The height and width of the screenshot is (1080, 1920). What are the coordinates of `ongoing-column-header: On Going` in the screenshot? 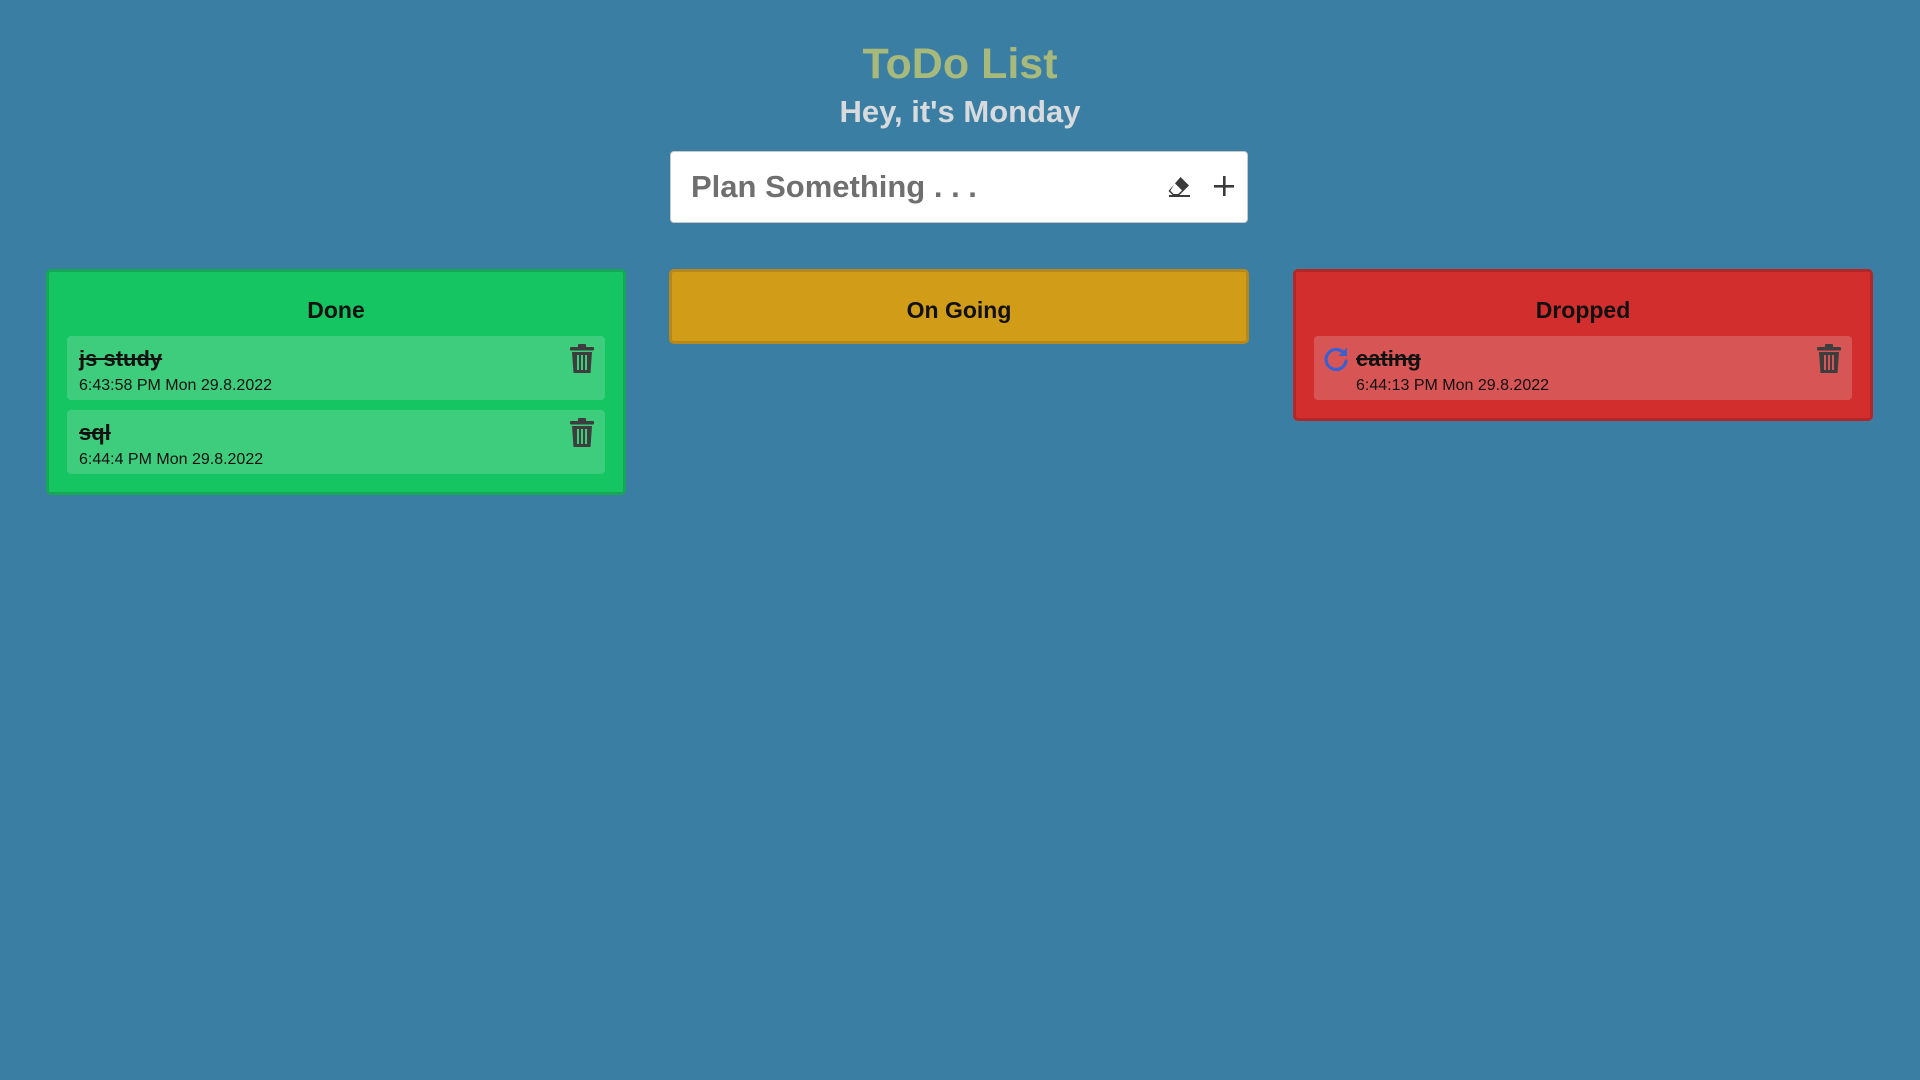 It's located at (959, 310).